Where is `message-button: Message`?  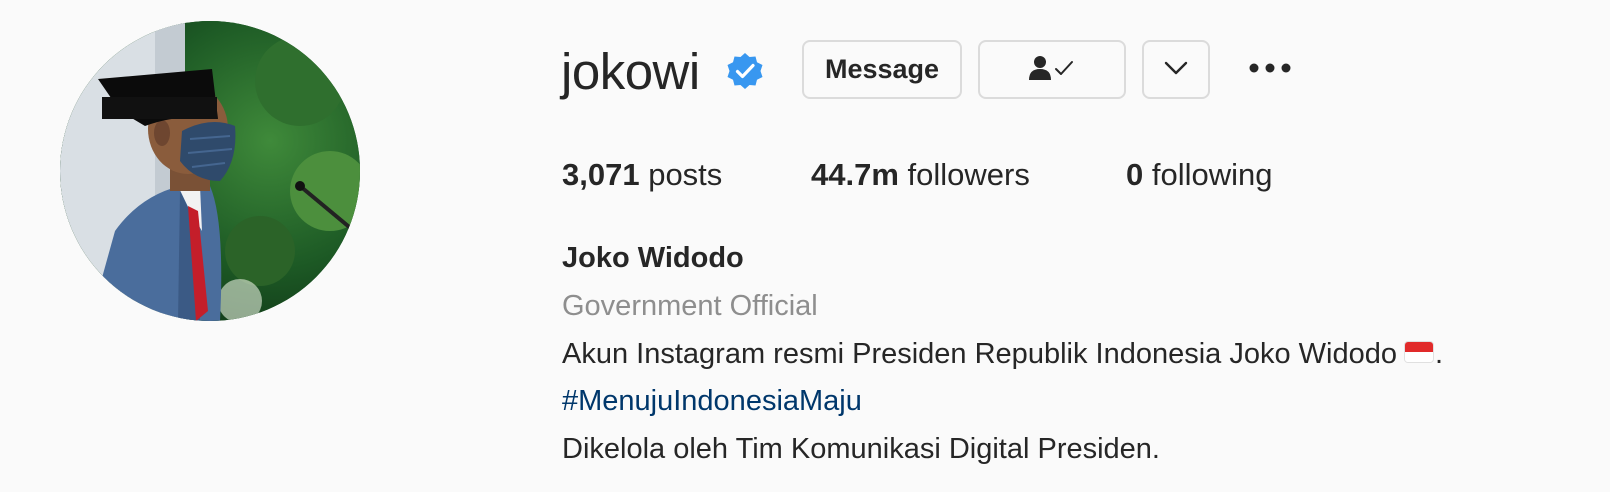 message-button: Message is located at coordinates (882, 69).